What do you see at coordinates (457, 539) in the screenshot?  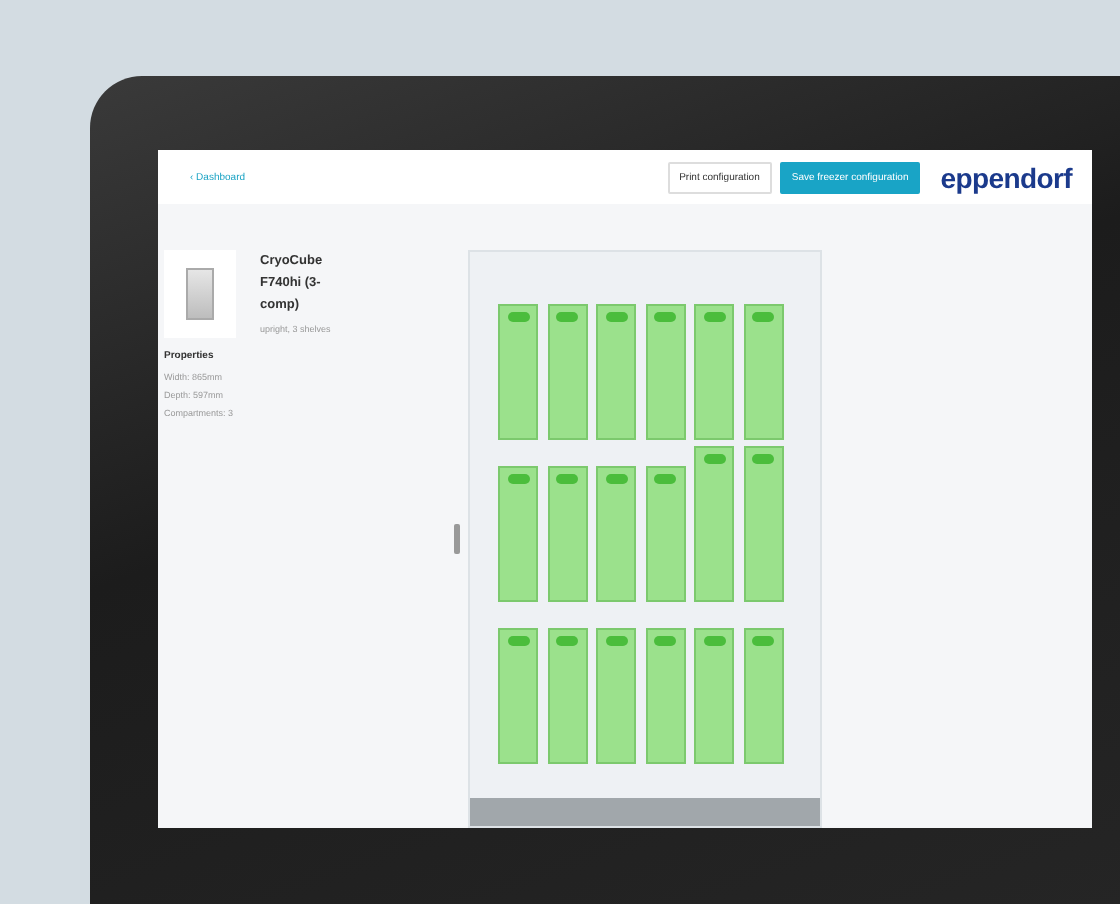 I see `resize-handle` at bounding box center [457, 539].